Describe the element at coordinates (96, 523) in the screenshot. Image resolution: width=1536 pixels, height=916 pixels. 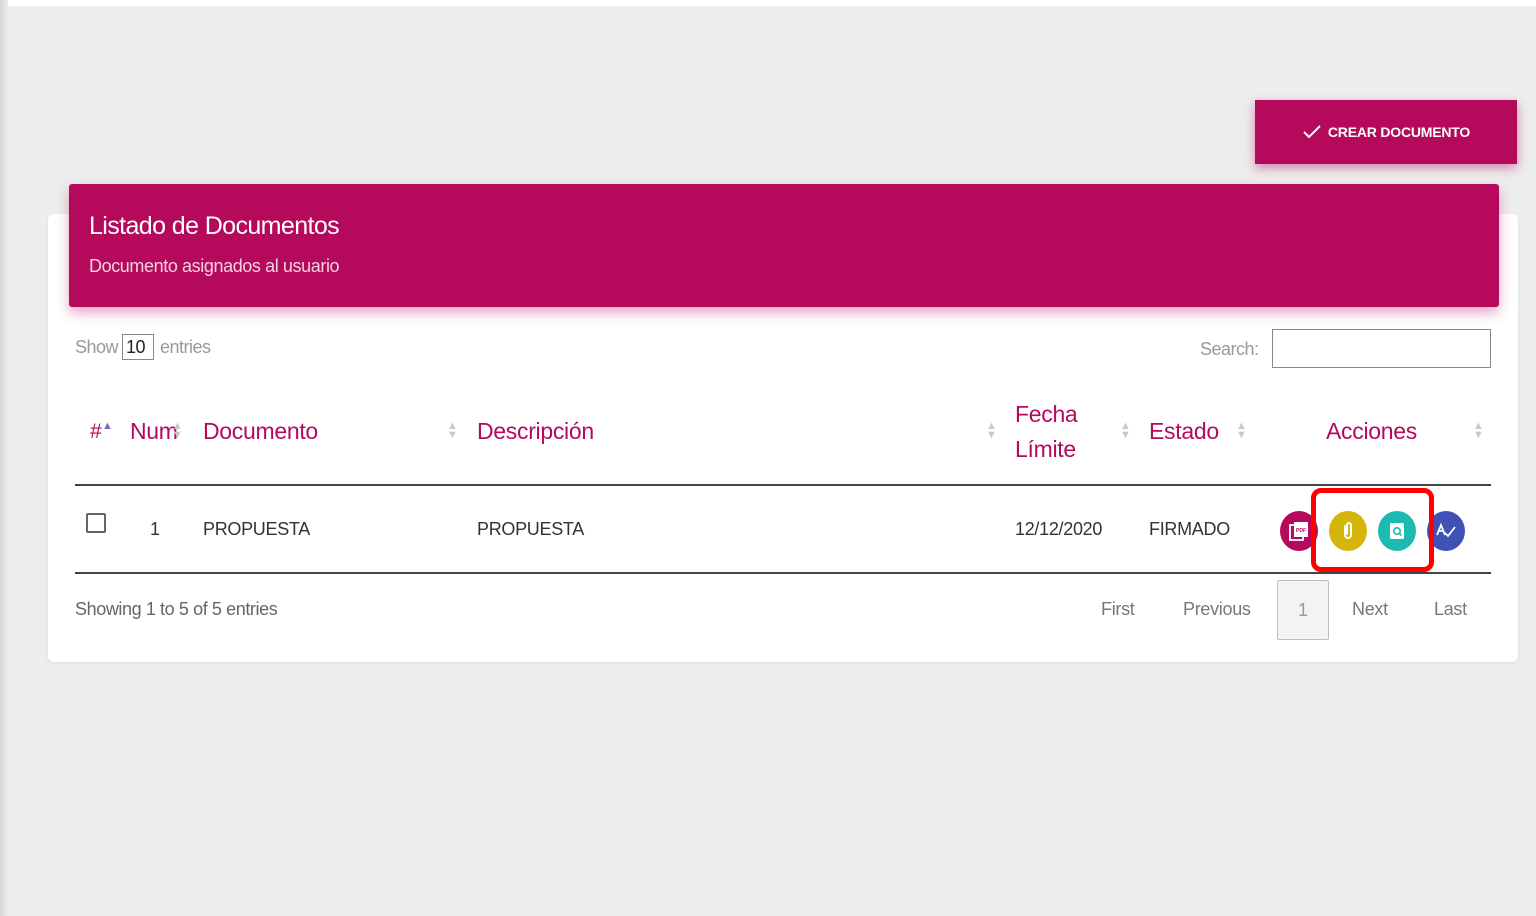
I see `row-checkbox` at that location.